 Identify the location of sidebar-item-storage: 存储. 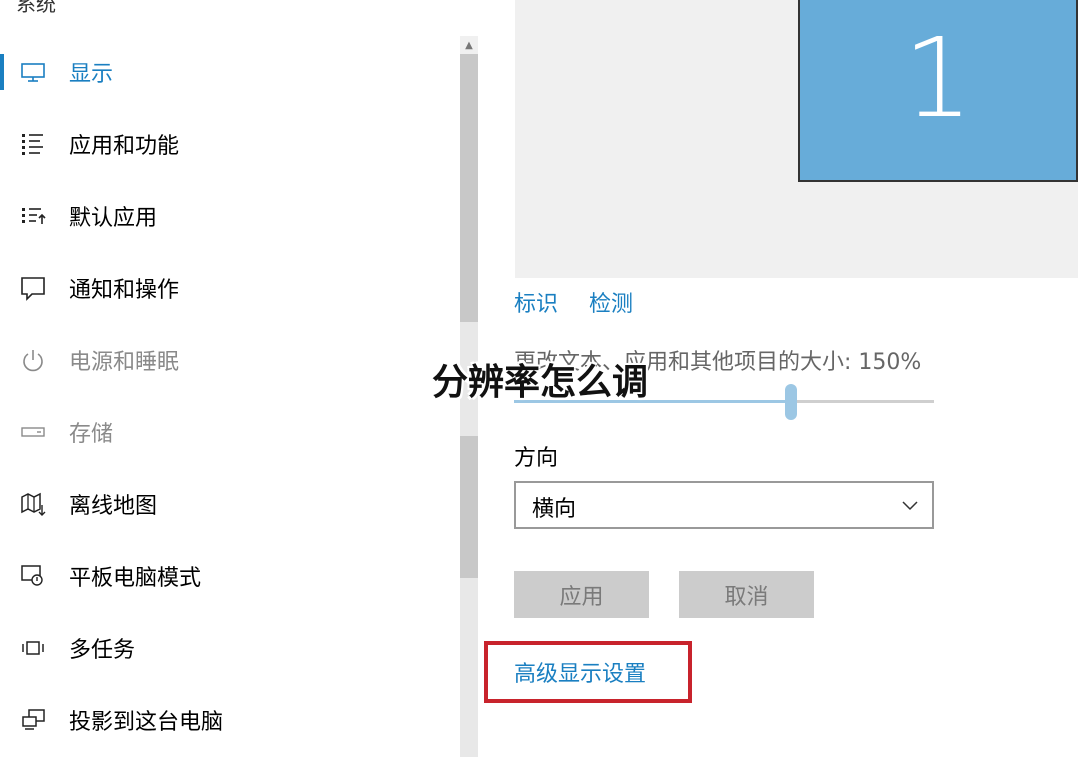
(230, 432).